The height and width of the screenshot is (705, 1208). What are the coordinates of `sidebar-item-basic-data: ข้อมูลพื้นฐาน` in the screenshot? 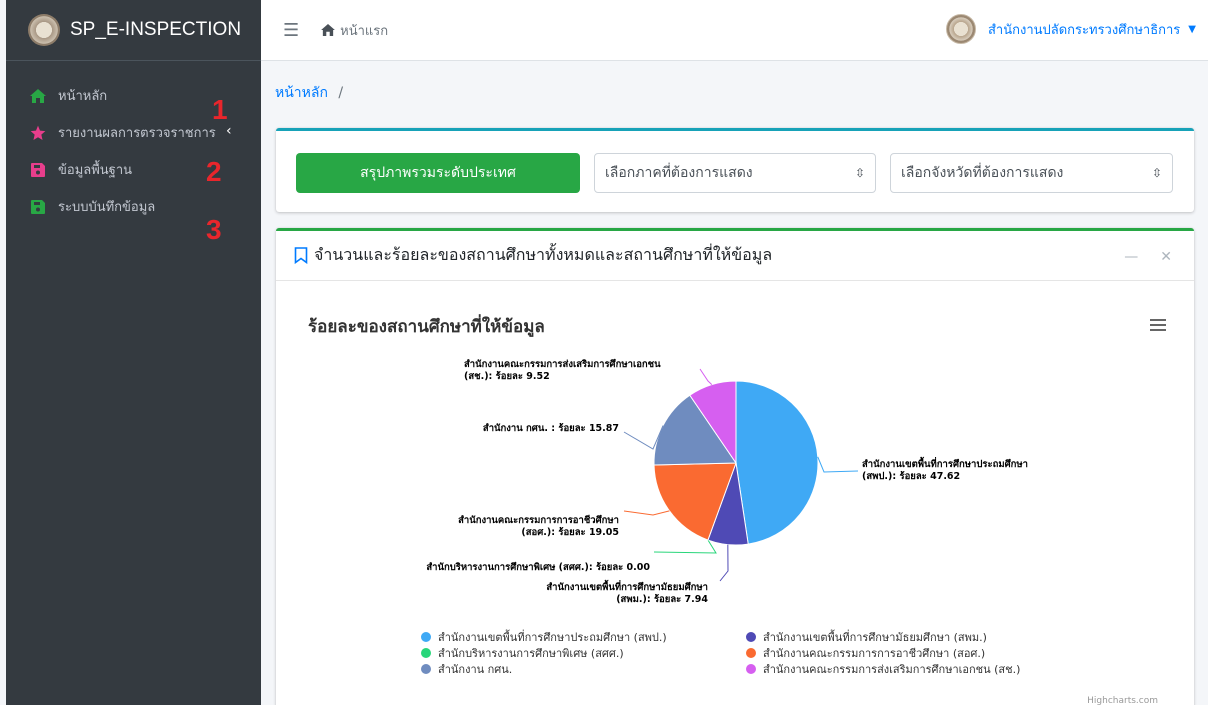 It's located at (133, 169).